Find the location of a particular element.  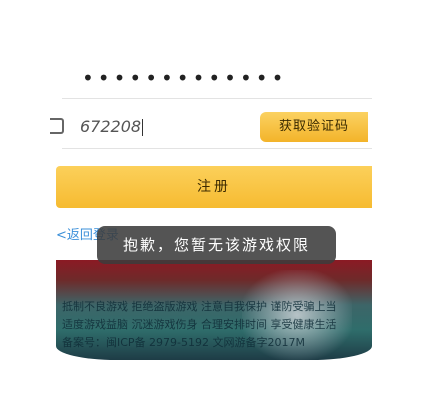

banner-notice-line-2: 适度游戏益脑 沉迷游戏伤身 合理安排时间 享受健康生活 is located at coordinates (199, 324).